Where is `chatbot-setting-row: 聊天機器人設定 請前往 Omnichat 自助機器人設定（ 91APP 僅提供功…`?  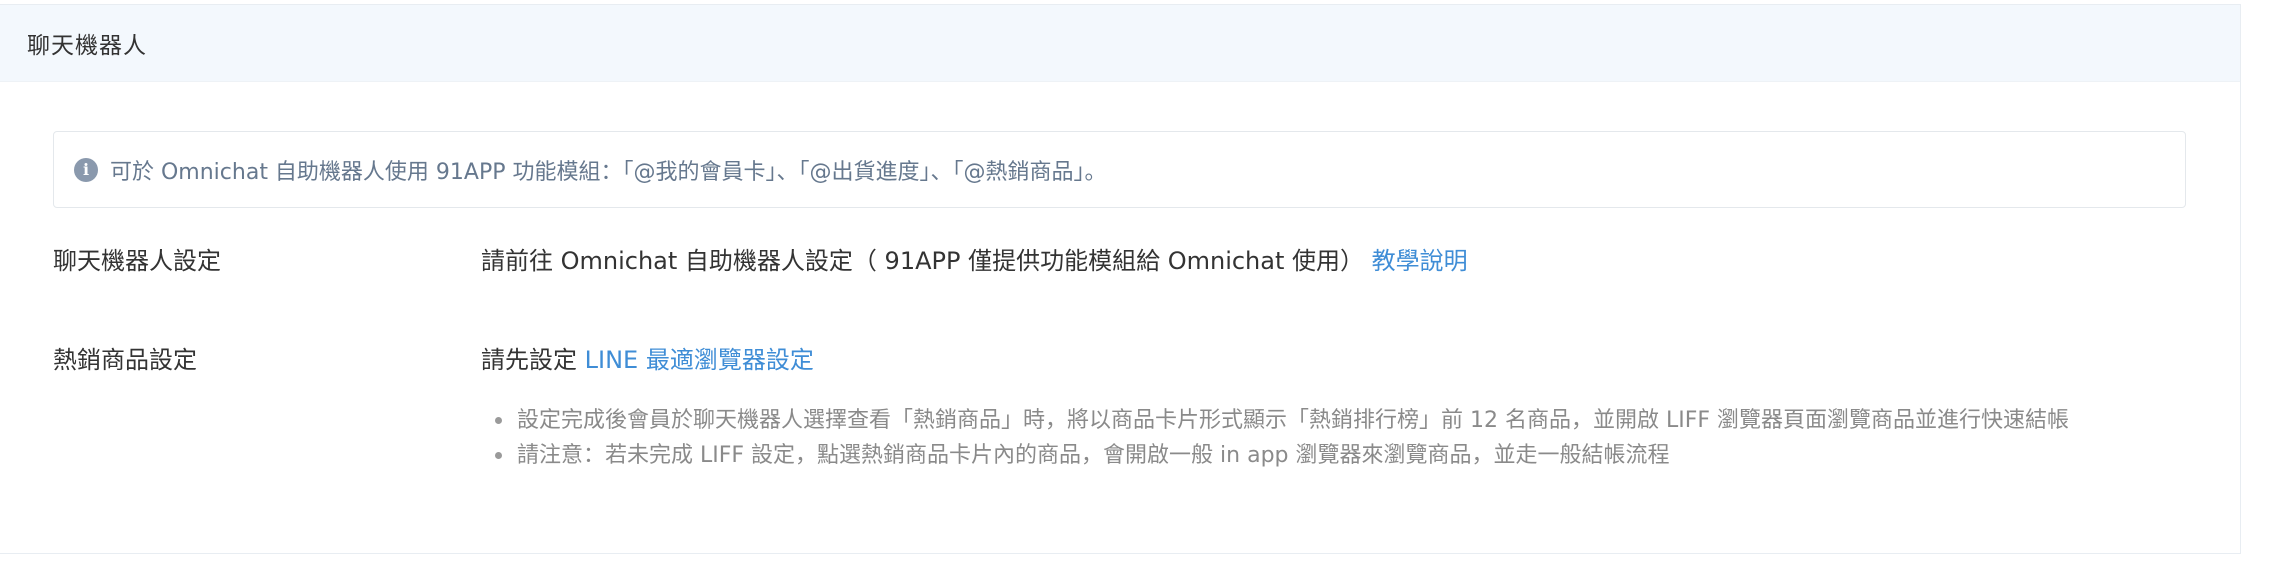
chatbot-setting-row: 聊天機器人設定 請前往 Omnichat 自助機器人設定（ 91APP 僅提供功… is located at coordinates (760, 258).